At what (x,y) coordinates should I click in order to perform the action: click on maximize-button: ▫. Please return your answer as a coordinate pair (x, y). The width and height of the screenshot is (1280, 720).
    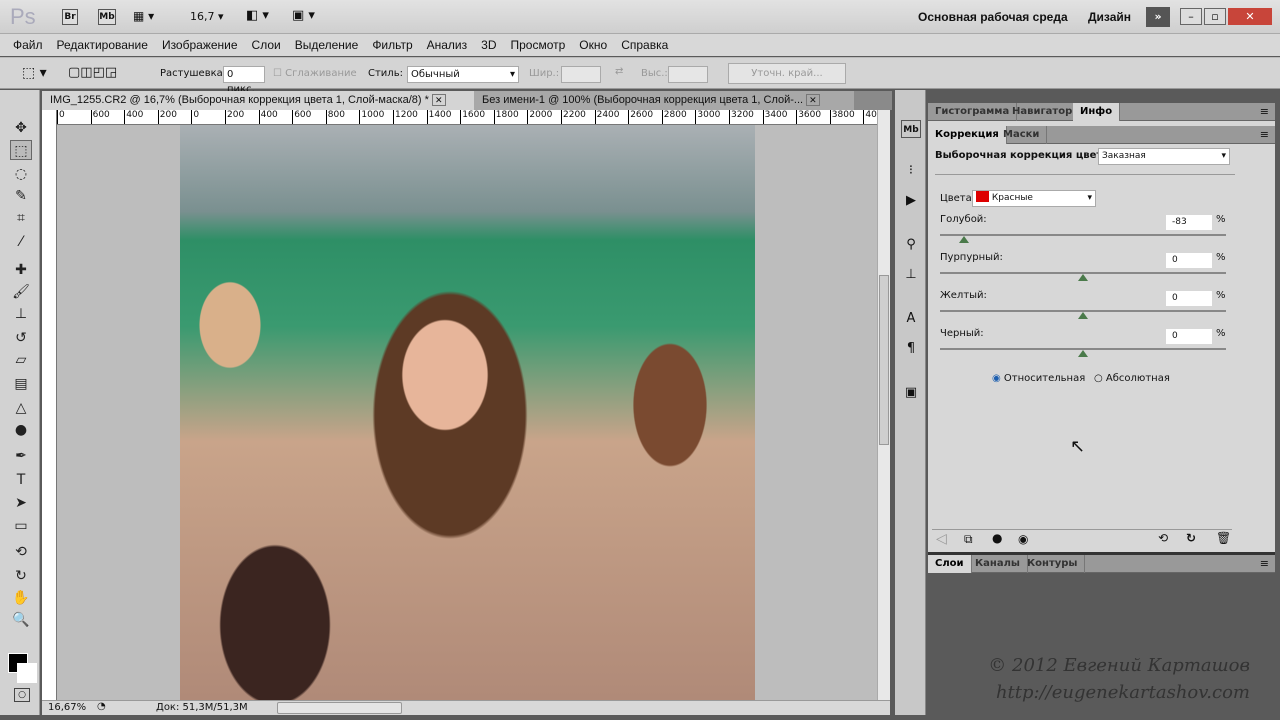
    Looking at the image, I should click on (1215, 16).